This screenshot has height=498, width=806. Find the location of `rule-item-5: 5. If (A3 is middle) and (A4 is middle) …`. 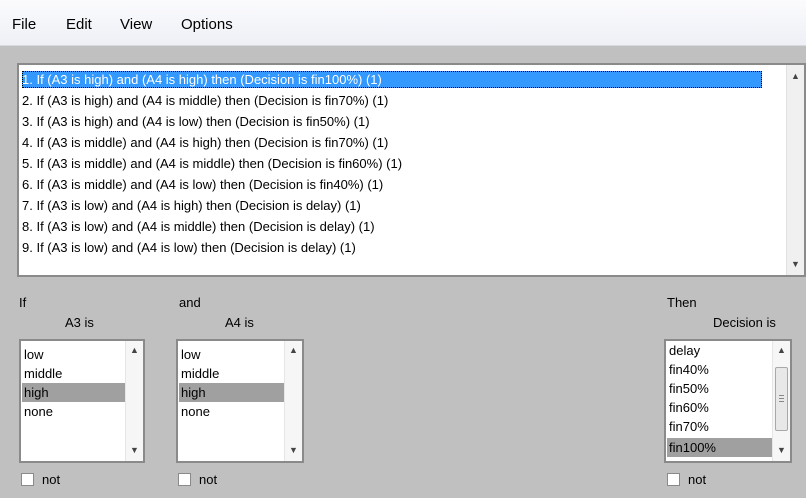

rule-item-5: 5. If (A3 is middle) and (A4 is middle) … is located at coordinates (212, 163).